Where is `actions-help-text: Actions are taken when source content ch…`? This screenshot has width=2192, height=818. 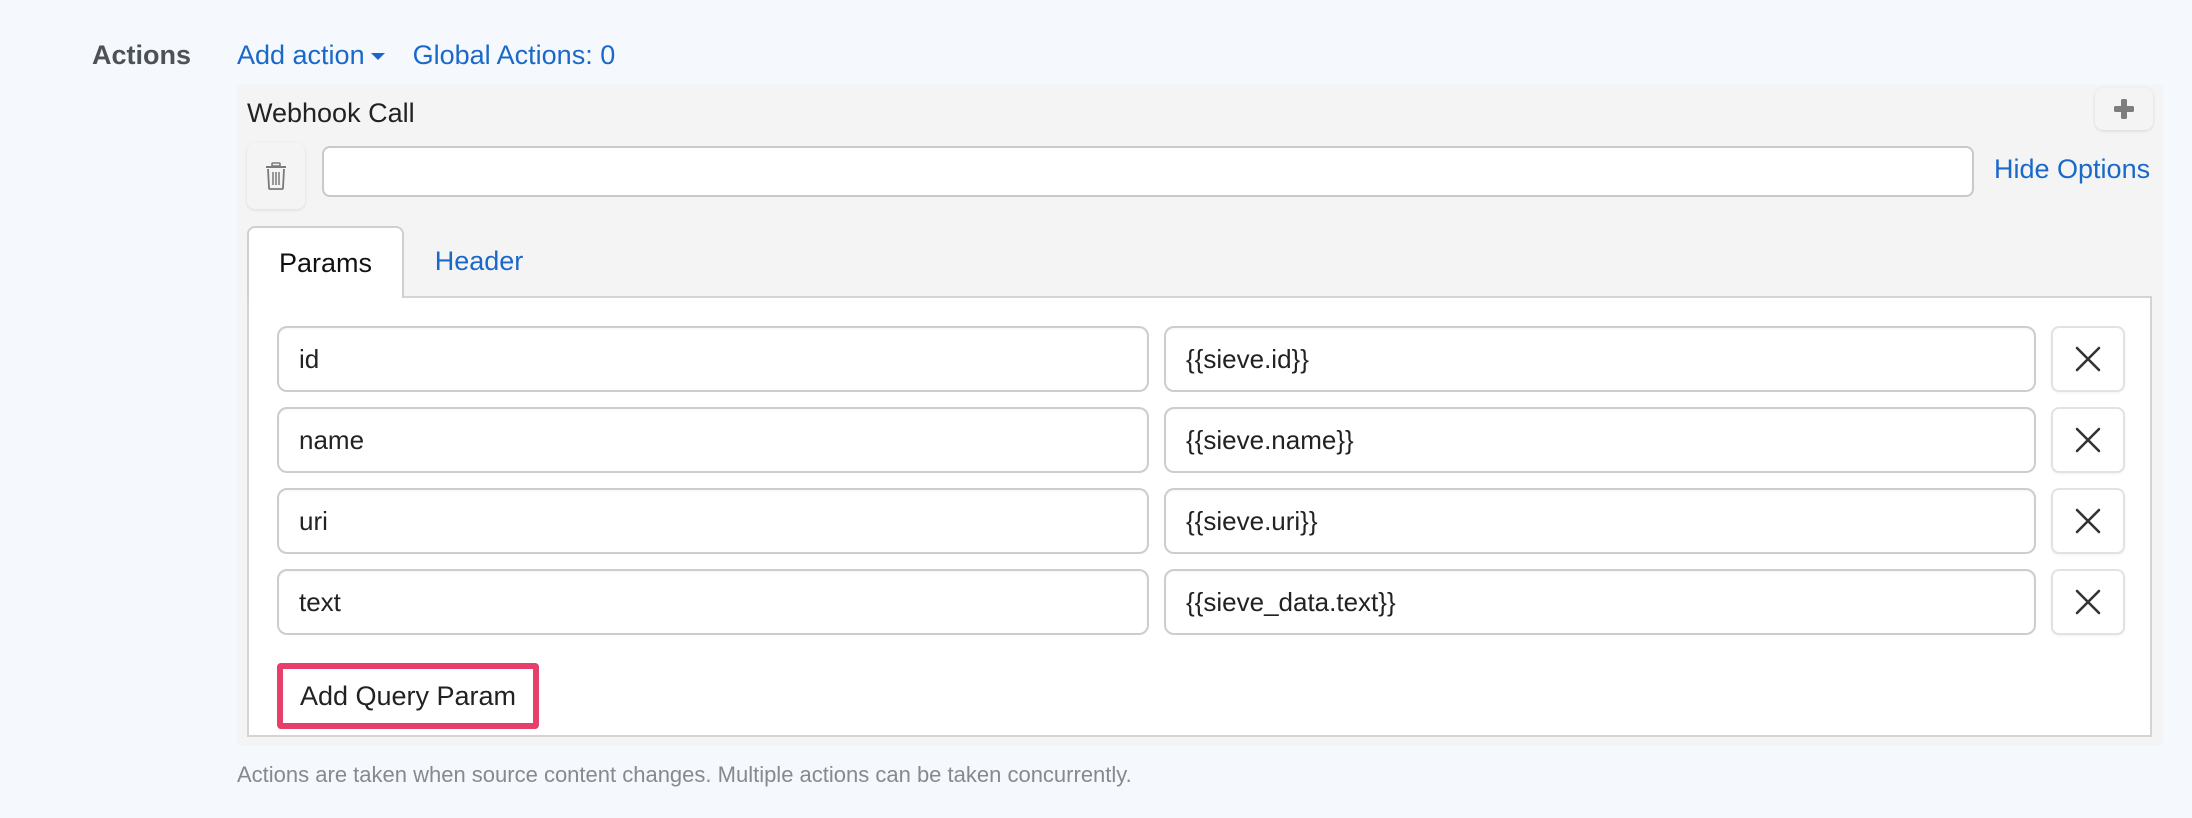 actions-help-text: Actions are taken when source content ch… is located at coordinates (684, 774).